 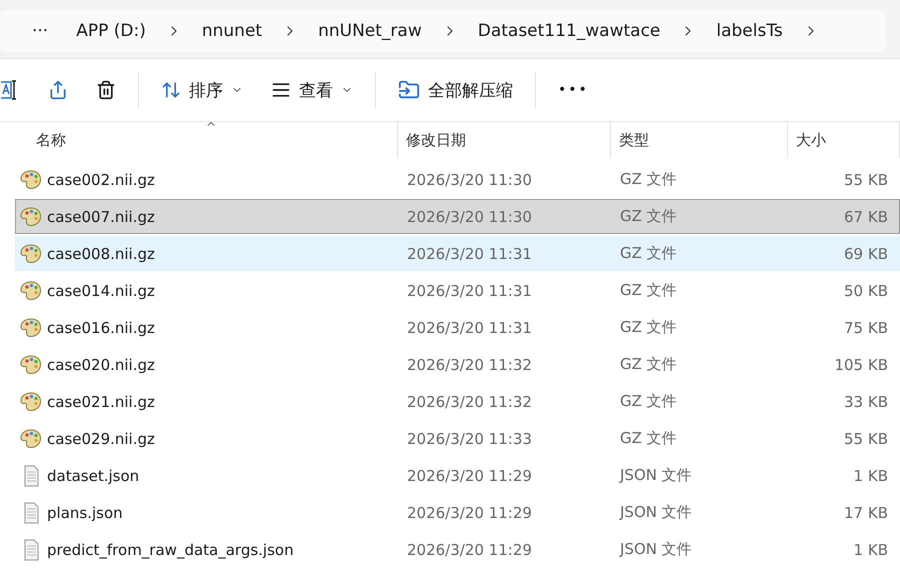 I want to click on file-name: plans.json, so click(x=85, y=513).